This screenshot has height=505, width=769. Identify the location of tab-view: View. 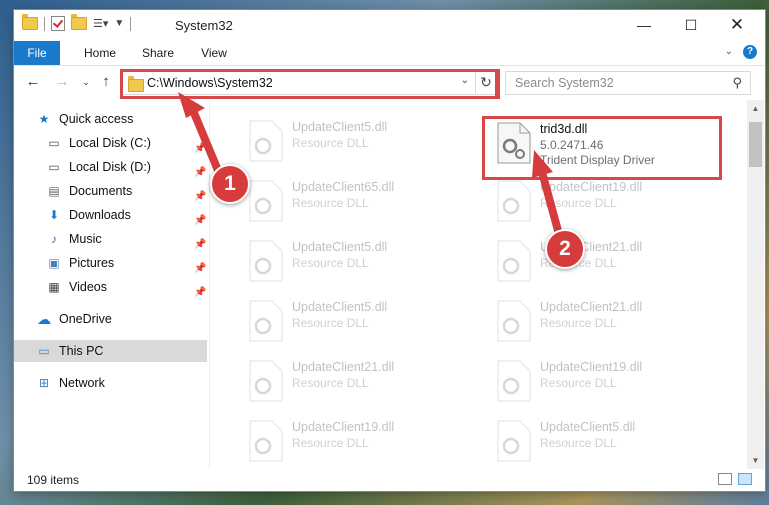
(214, 53).